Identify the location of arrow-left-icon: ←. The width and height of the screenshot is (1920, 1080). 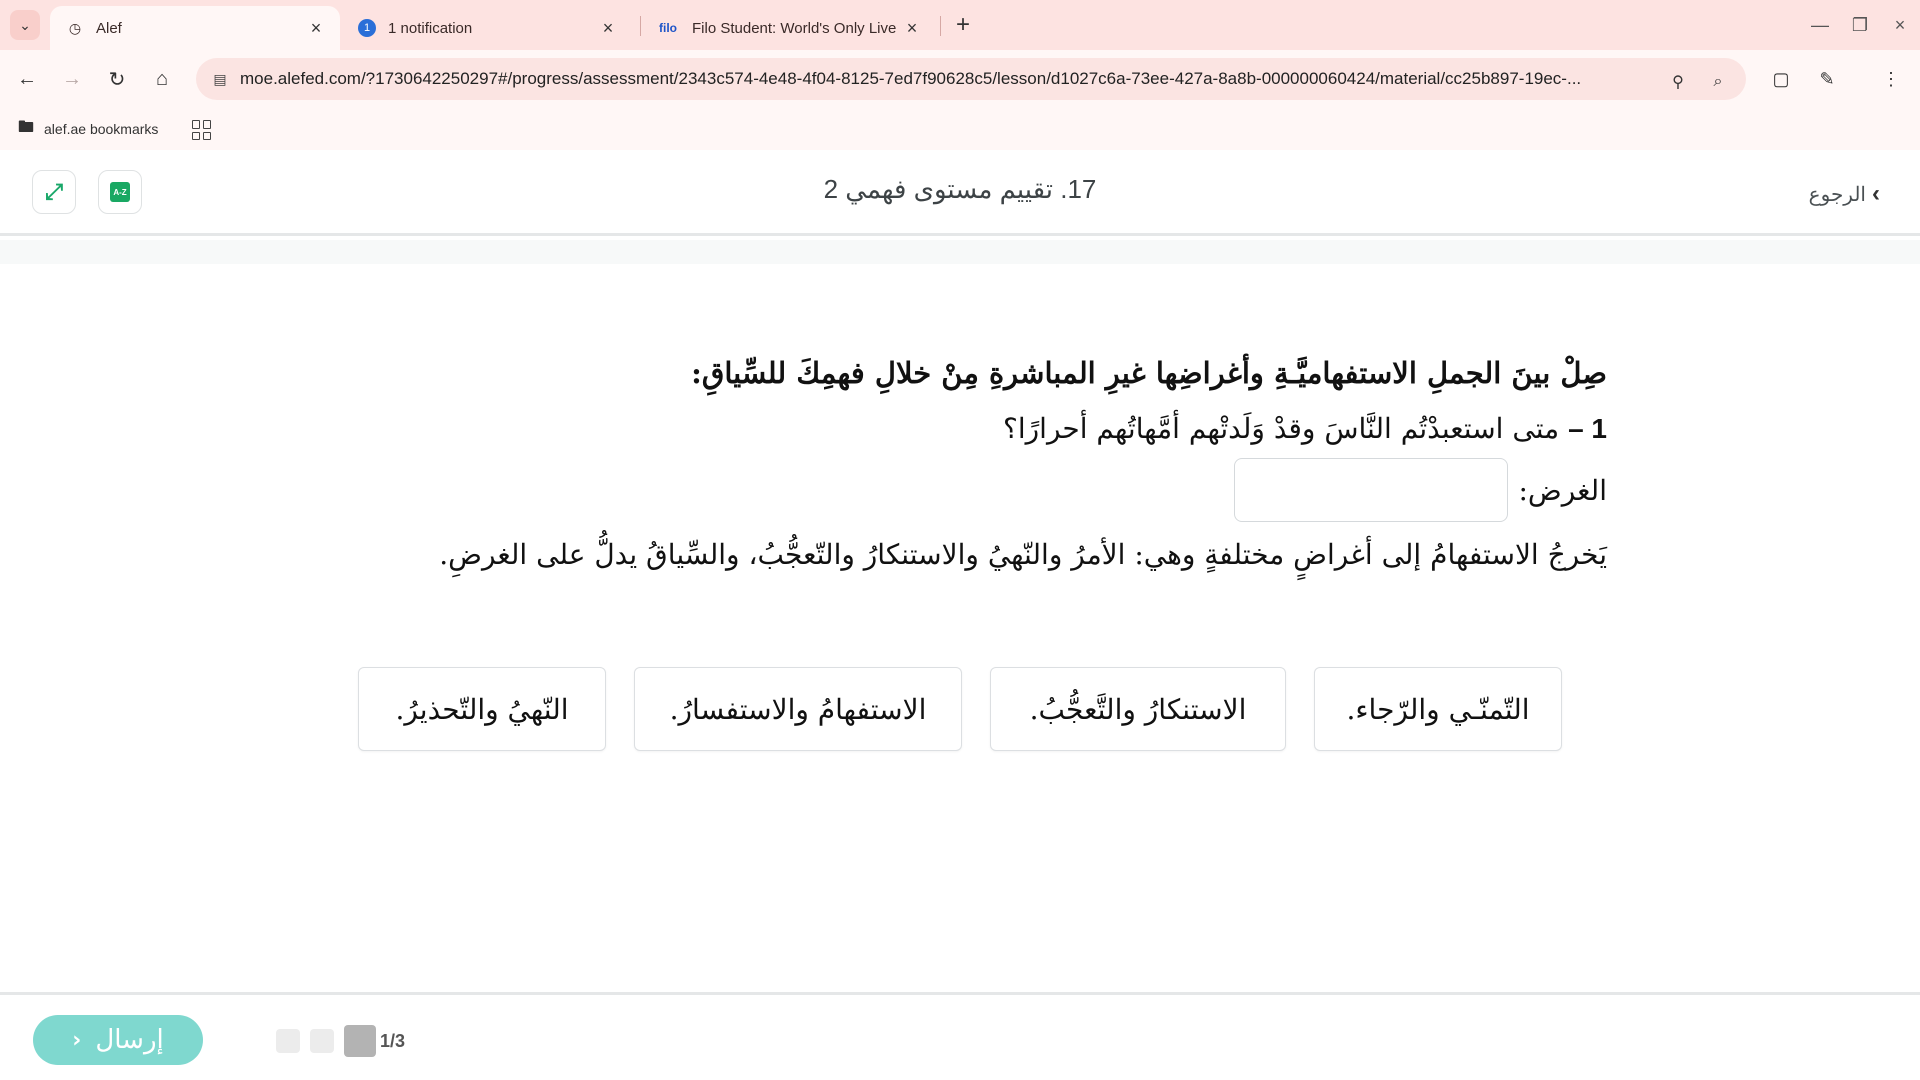
(27, 78).